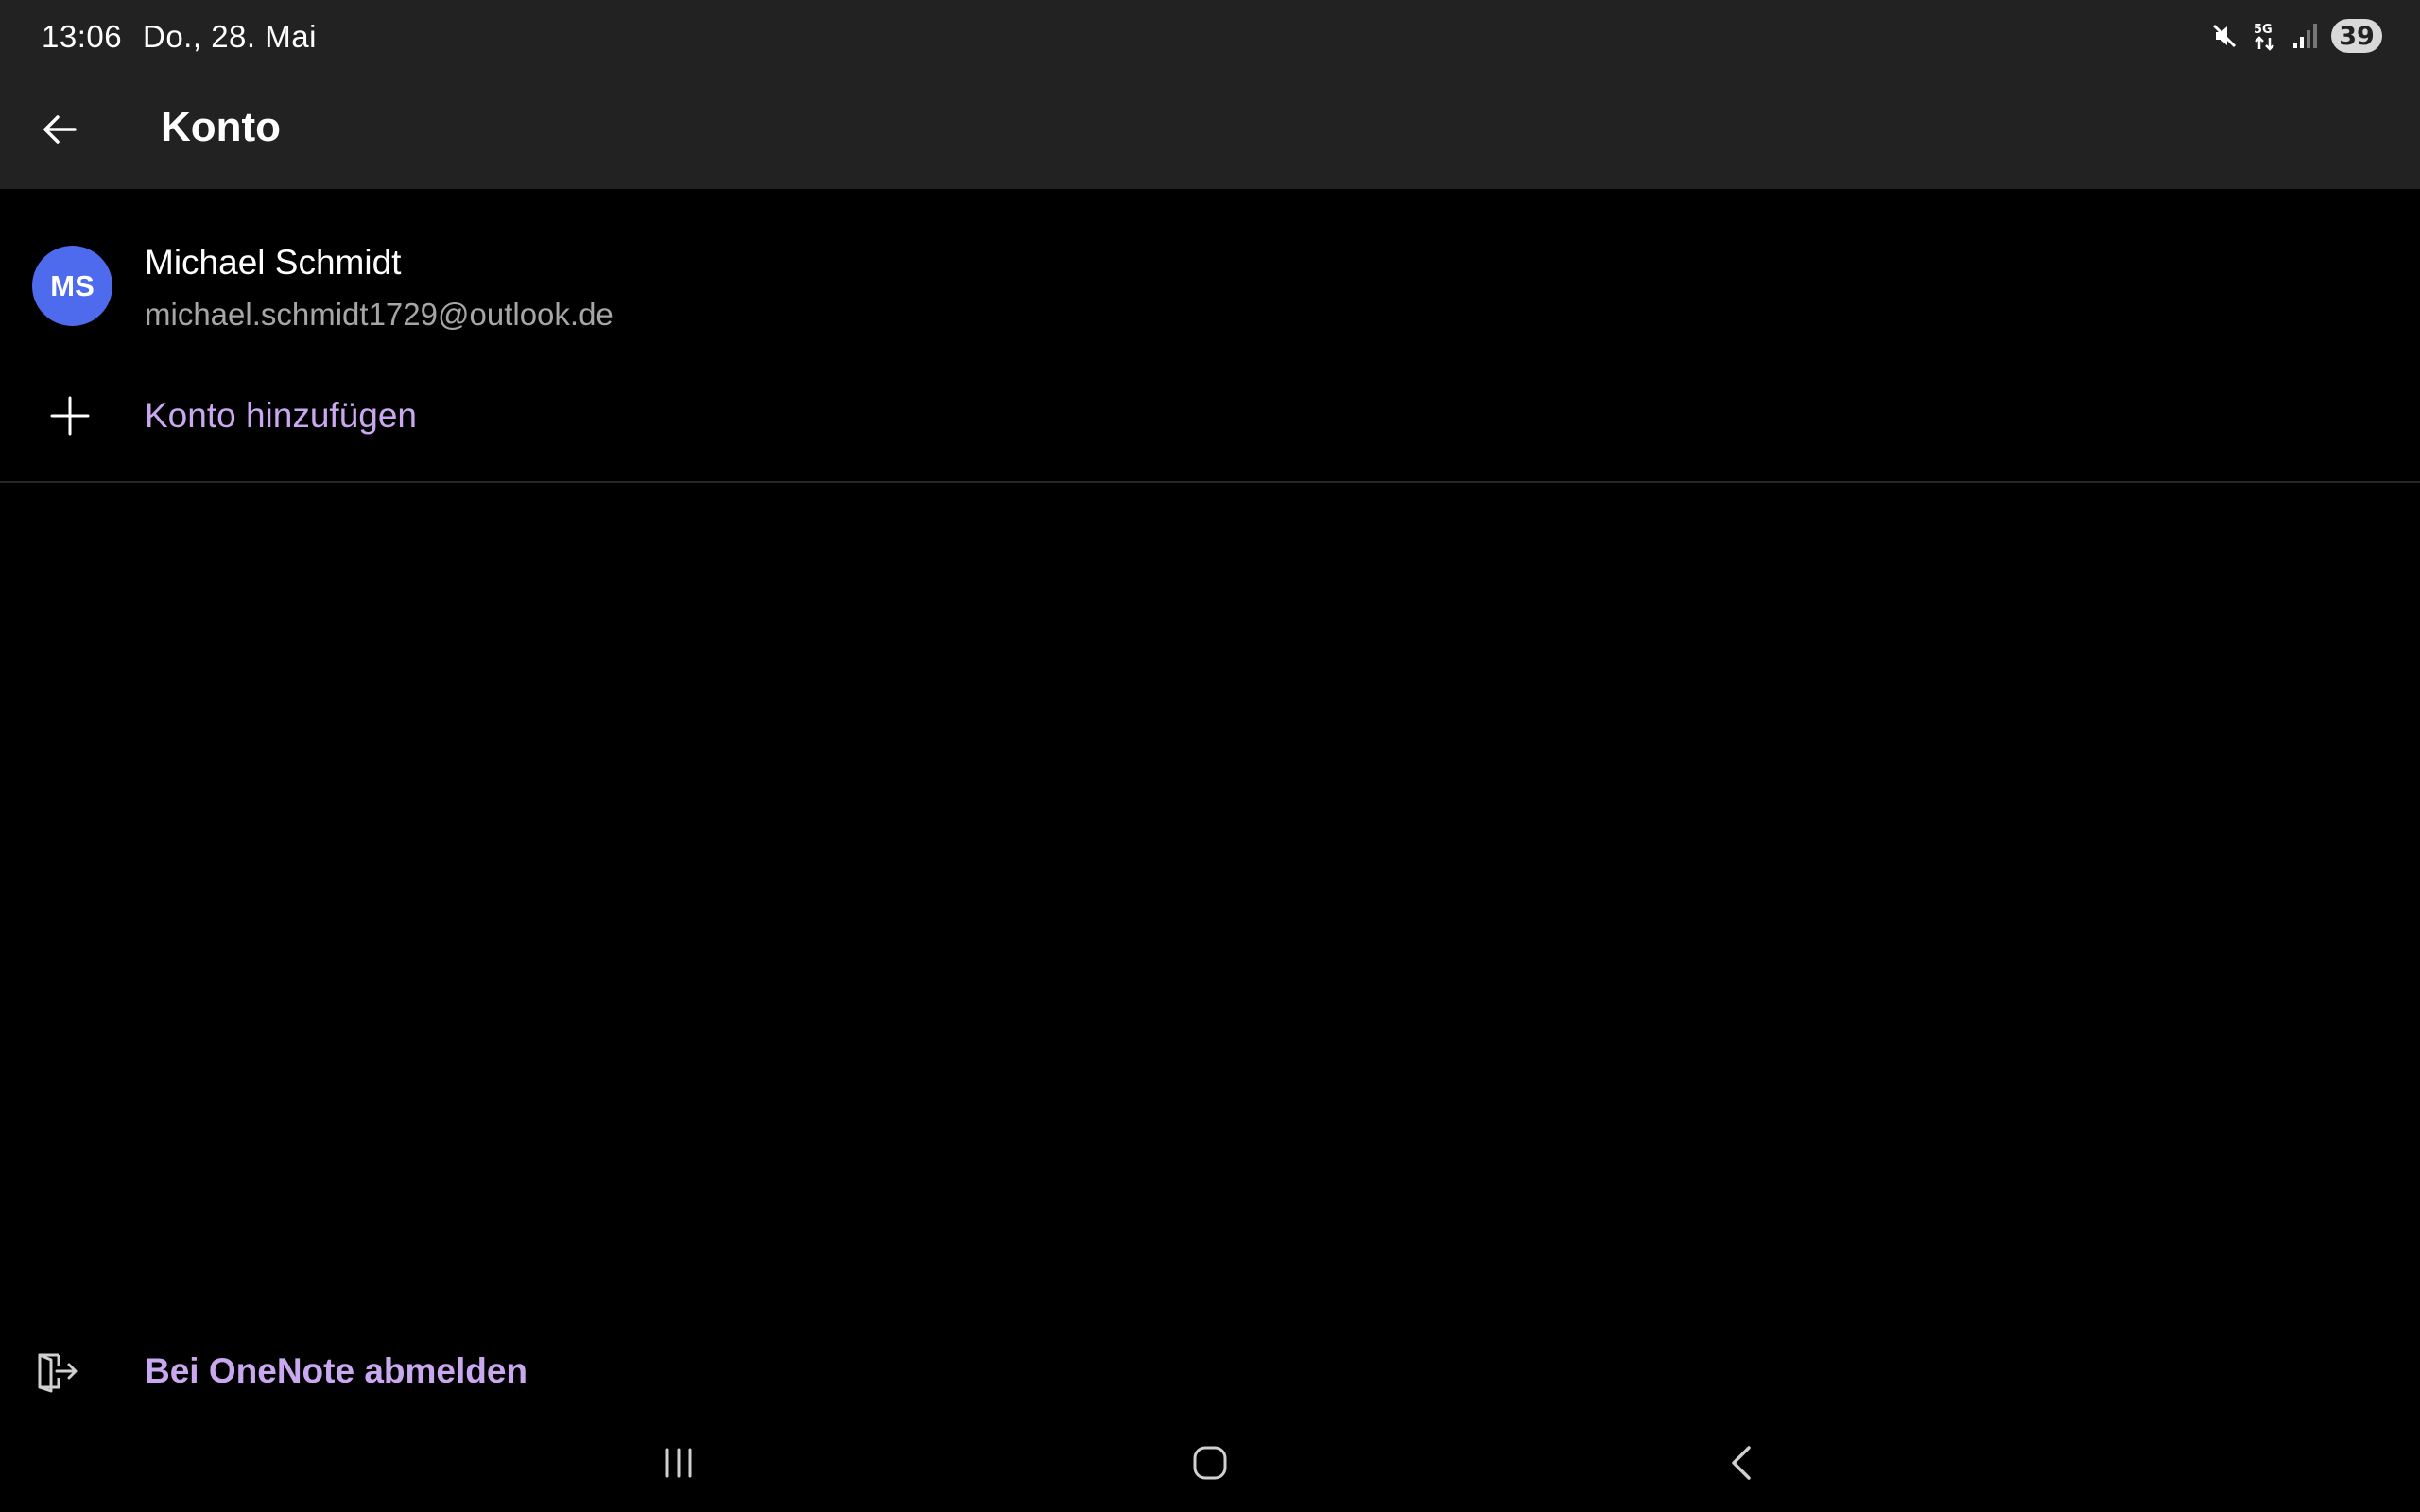 The image size is (2420, 1512). I want to click on navigation-bar, so click(1210, 1465).